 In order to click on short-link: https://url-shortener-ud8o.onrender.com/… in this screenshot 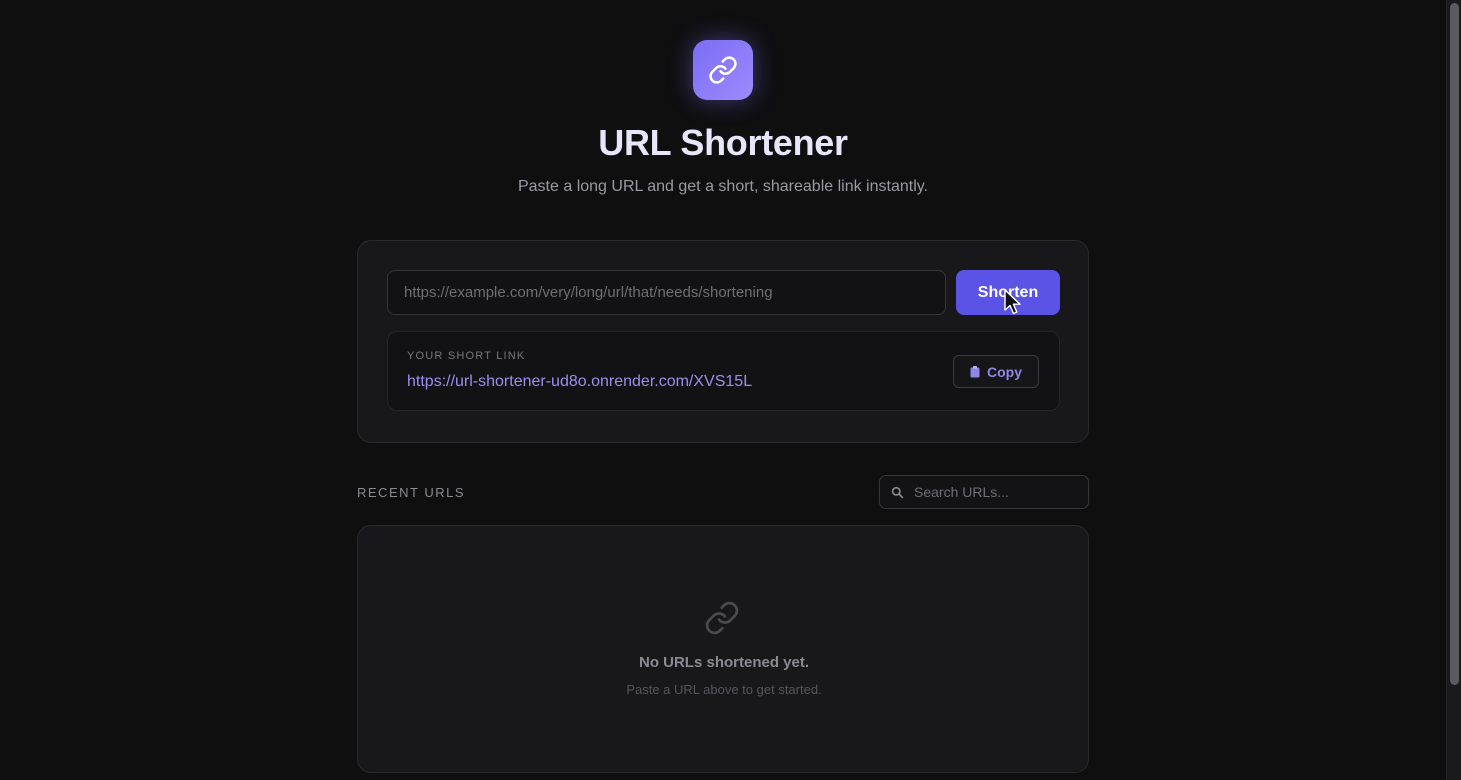, I will do `click(579, 382)`.